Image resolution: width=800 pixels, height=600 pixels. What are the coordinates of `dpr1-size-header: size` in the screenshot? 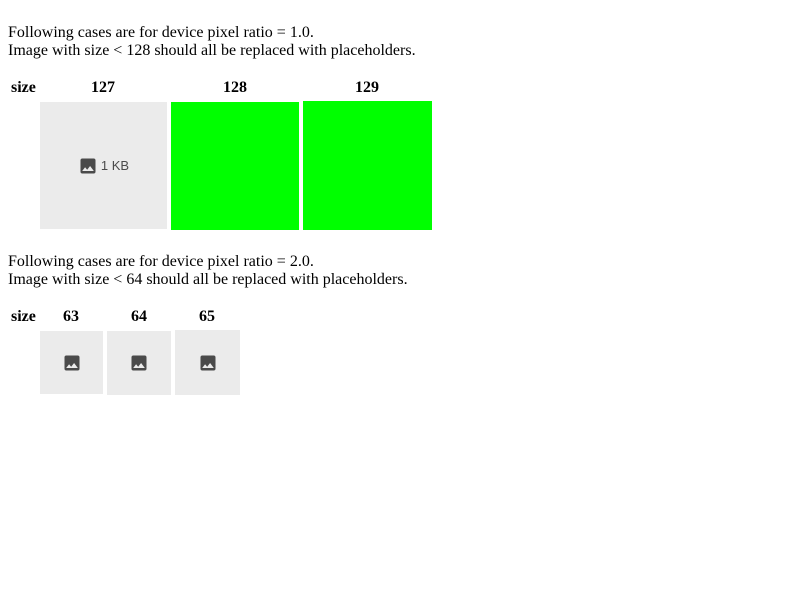 It's located at (23, 87).